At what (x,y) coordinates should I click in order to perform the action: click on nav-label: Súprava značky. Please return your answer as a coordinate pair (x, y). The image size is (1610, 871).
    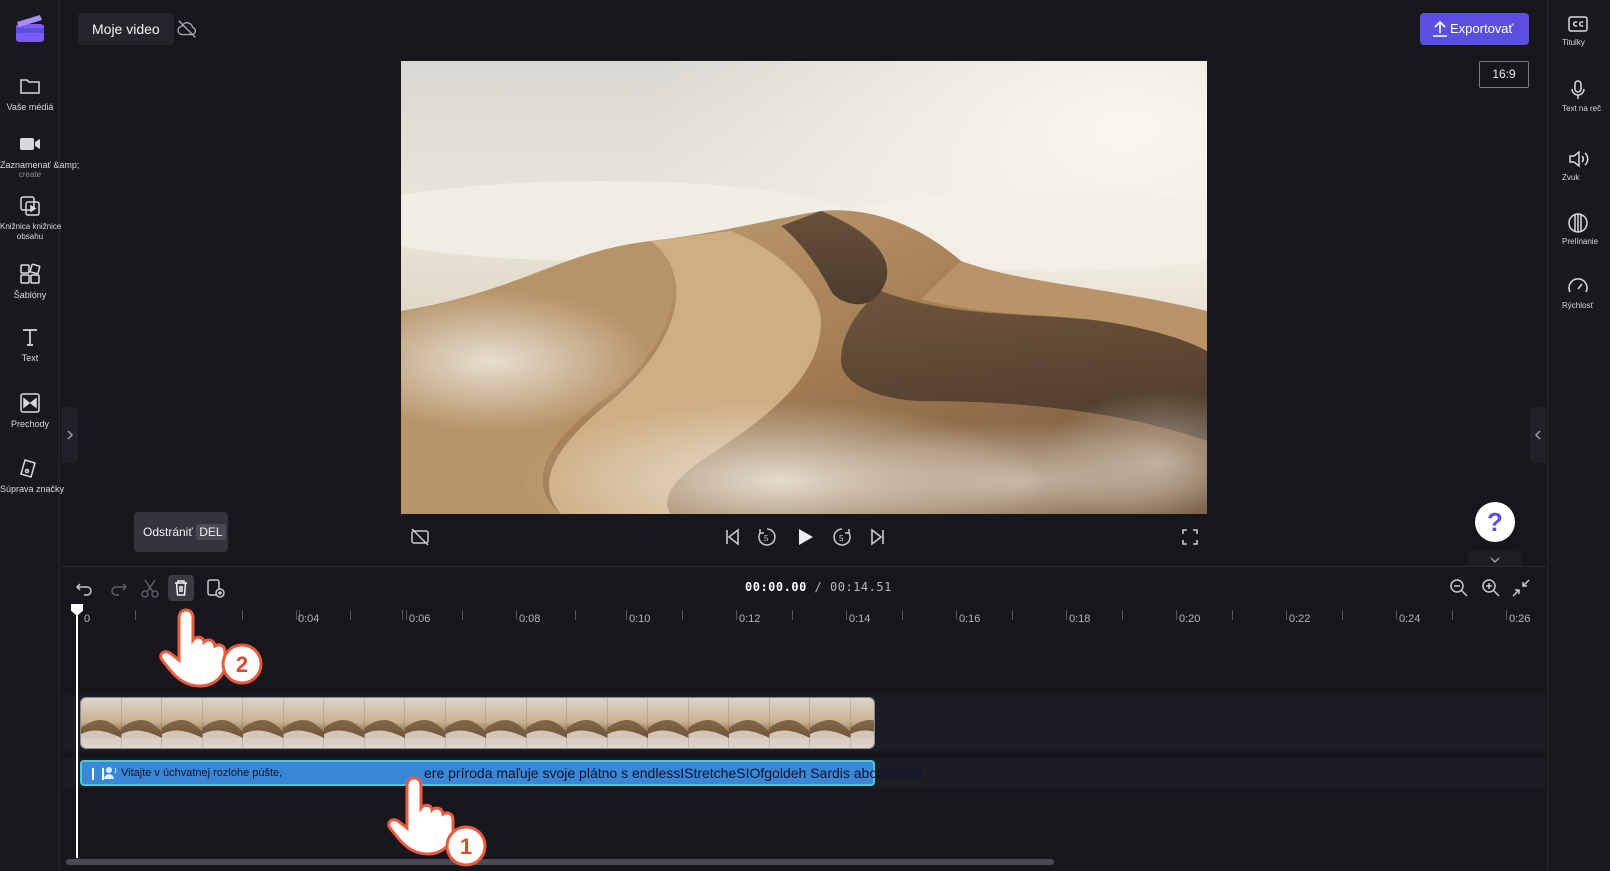
    Looking at the image, I should click on (32, 489).